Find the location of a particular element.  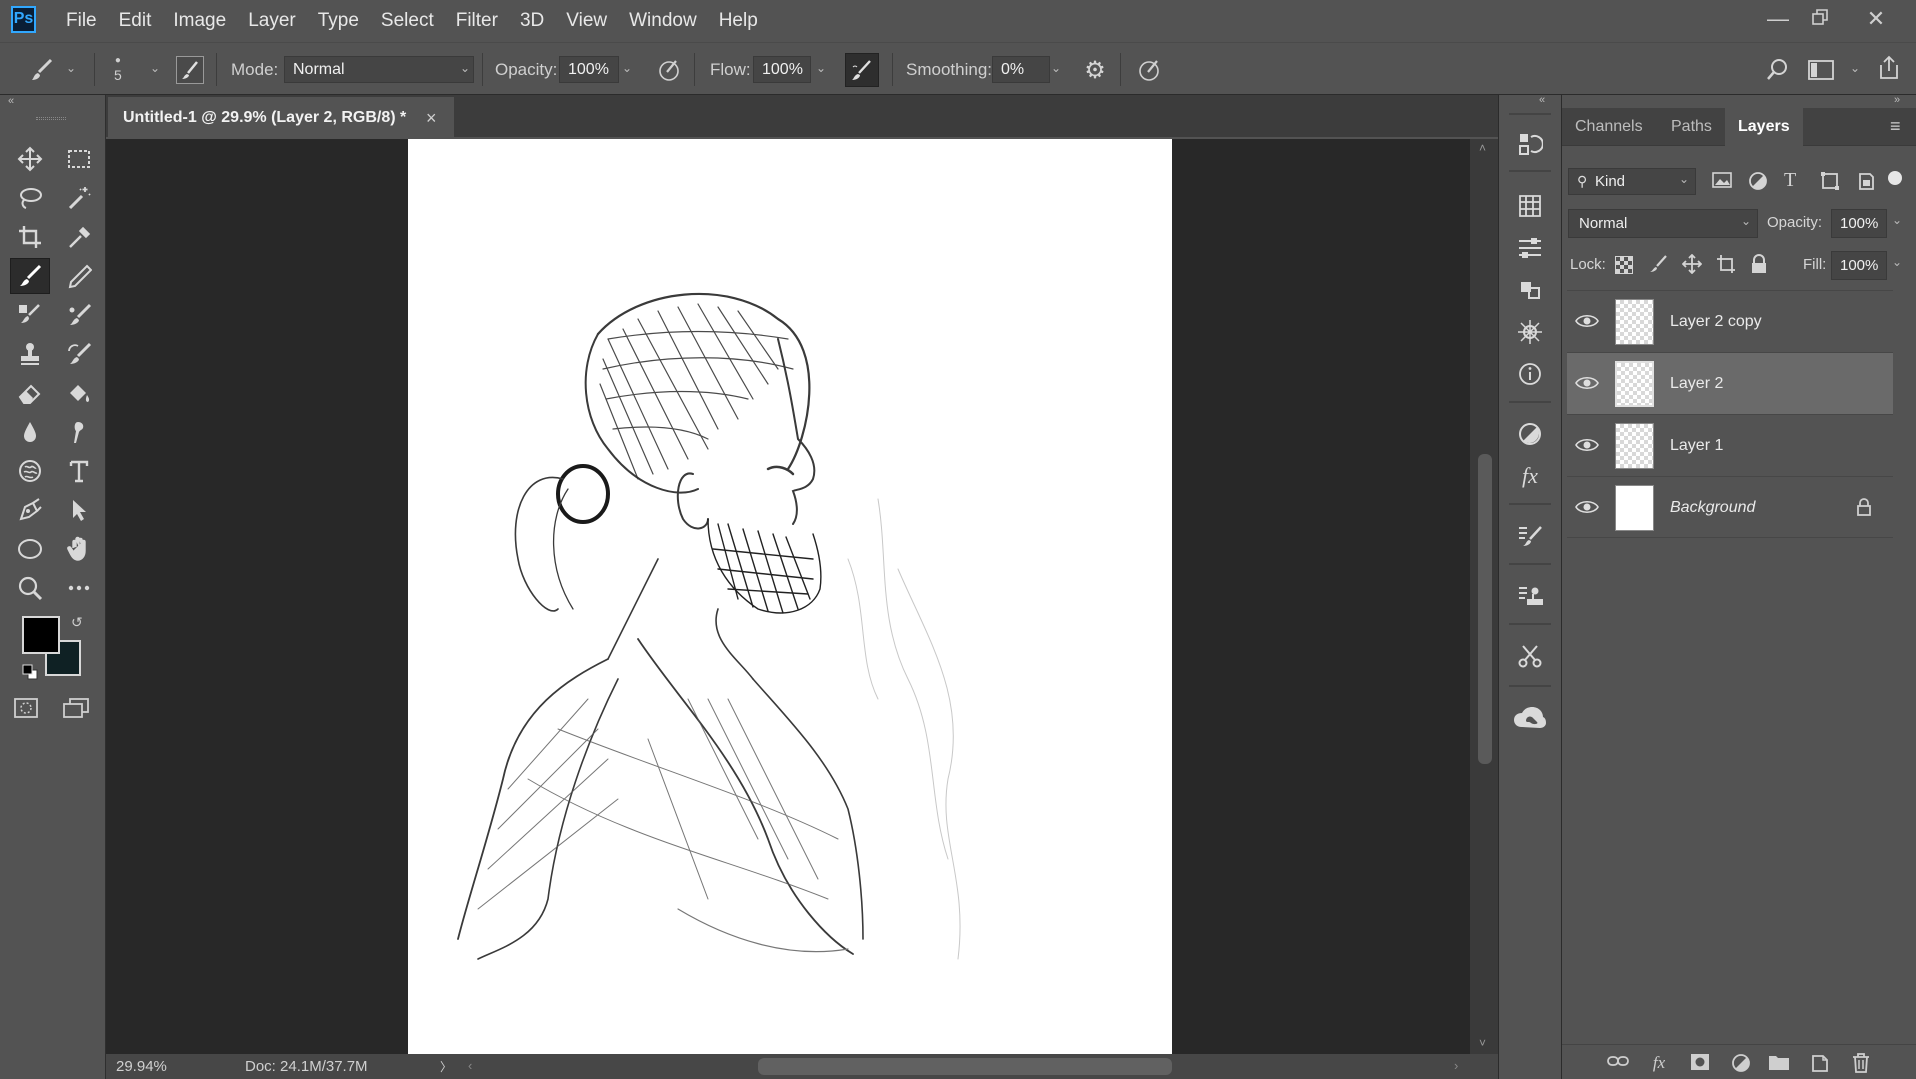

opacity-field: 100% is located at coordinates (589, 69).